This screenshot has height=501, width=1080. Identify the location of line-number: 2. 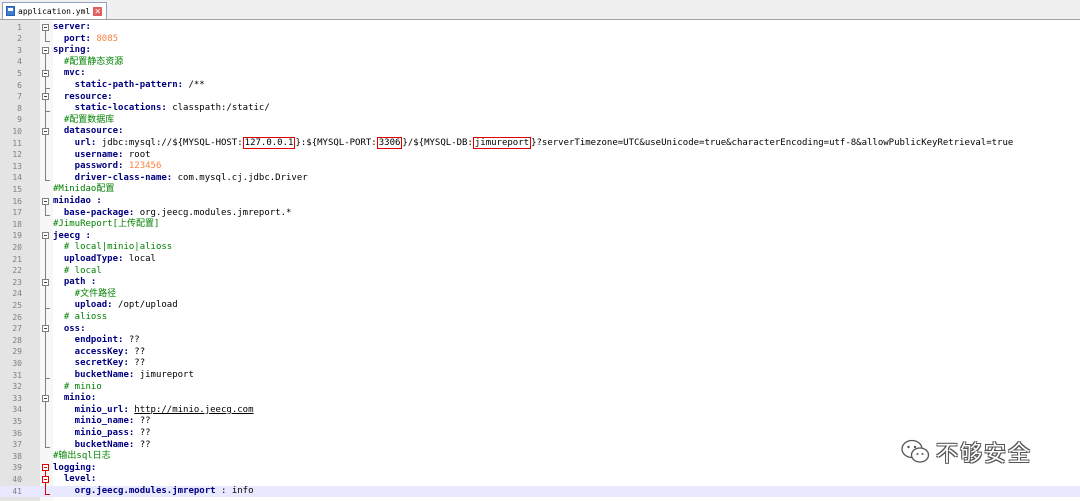
(19, 39).